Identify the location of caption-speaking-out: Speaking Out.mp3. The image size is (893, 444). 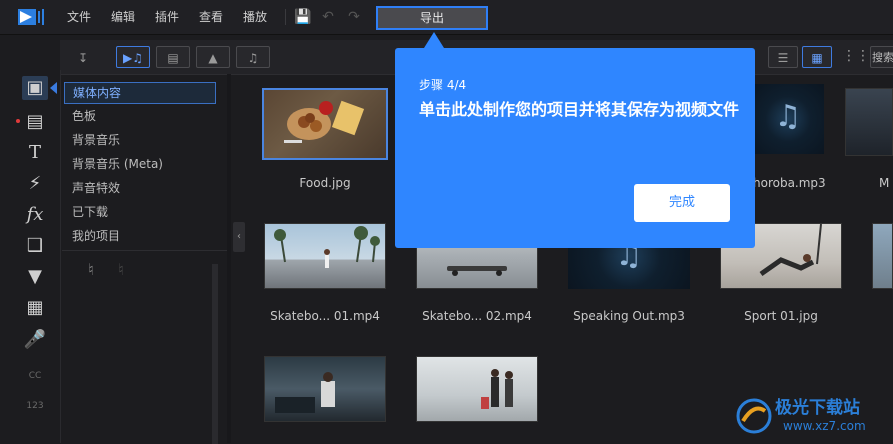
(629, 316).